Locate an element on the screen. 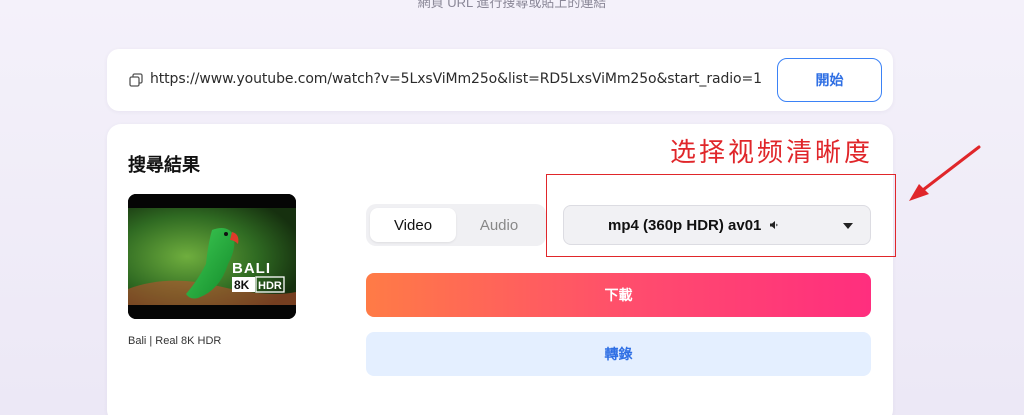  thumb-hdr-text: HDR is located at coordinates (270, 286).